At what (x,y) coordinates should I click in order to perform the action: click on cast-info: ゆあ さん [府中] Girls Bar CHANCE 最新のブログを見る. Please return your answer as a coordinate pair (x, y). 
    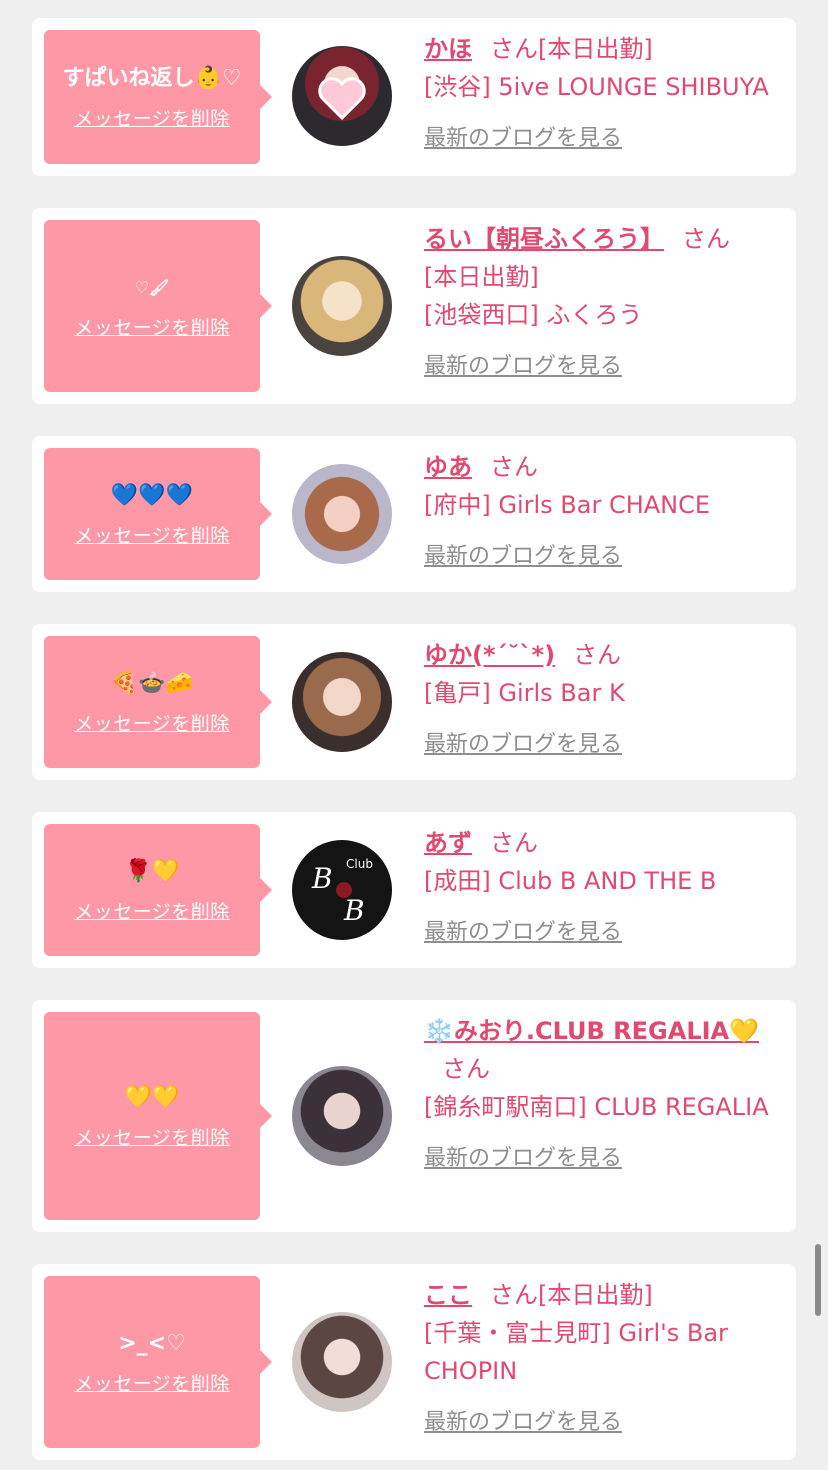
    Looking at the image, I should click on (606, 512).